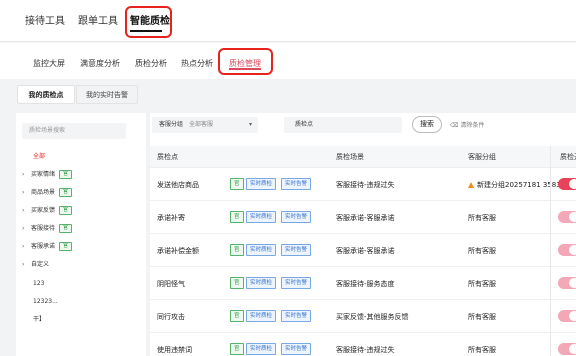  I want to click on service-group-label: 新建分组20257181 3583, so click(519, 185).